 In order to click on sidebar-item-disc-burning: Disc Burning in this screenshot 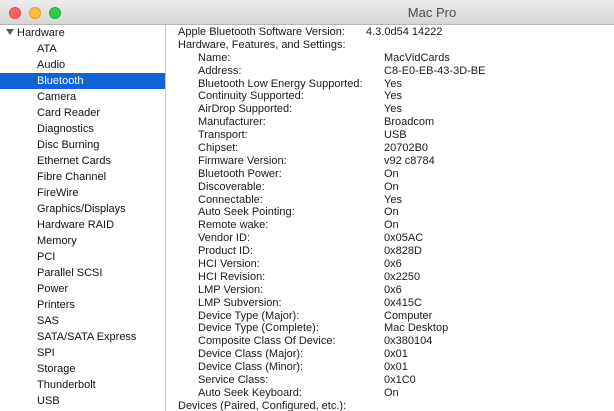, I will do `click(82, 145)`.